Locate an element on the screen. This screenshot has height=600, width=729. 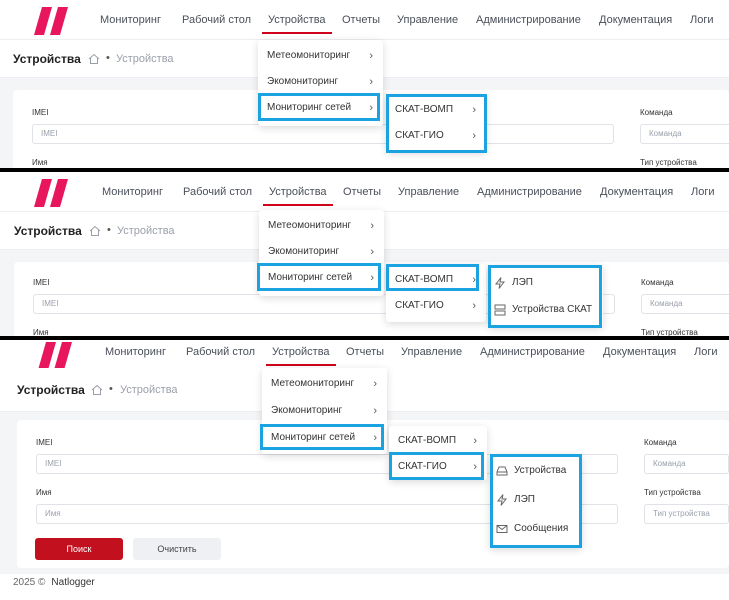
skat-vomp-submenu: ЛЭП Устройства СКАТ is located at coordinates (545, 296).